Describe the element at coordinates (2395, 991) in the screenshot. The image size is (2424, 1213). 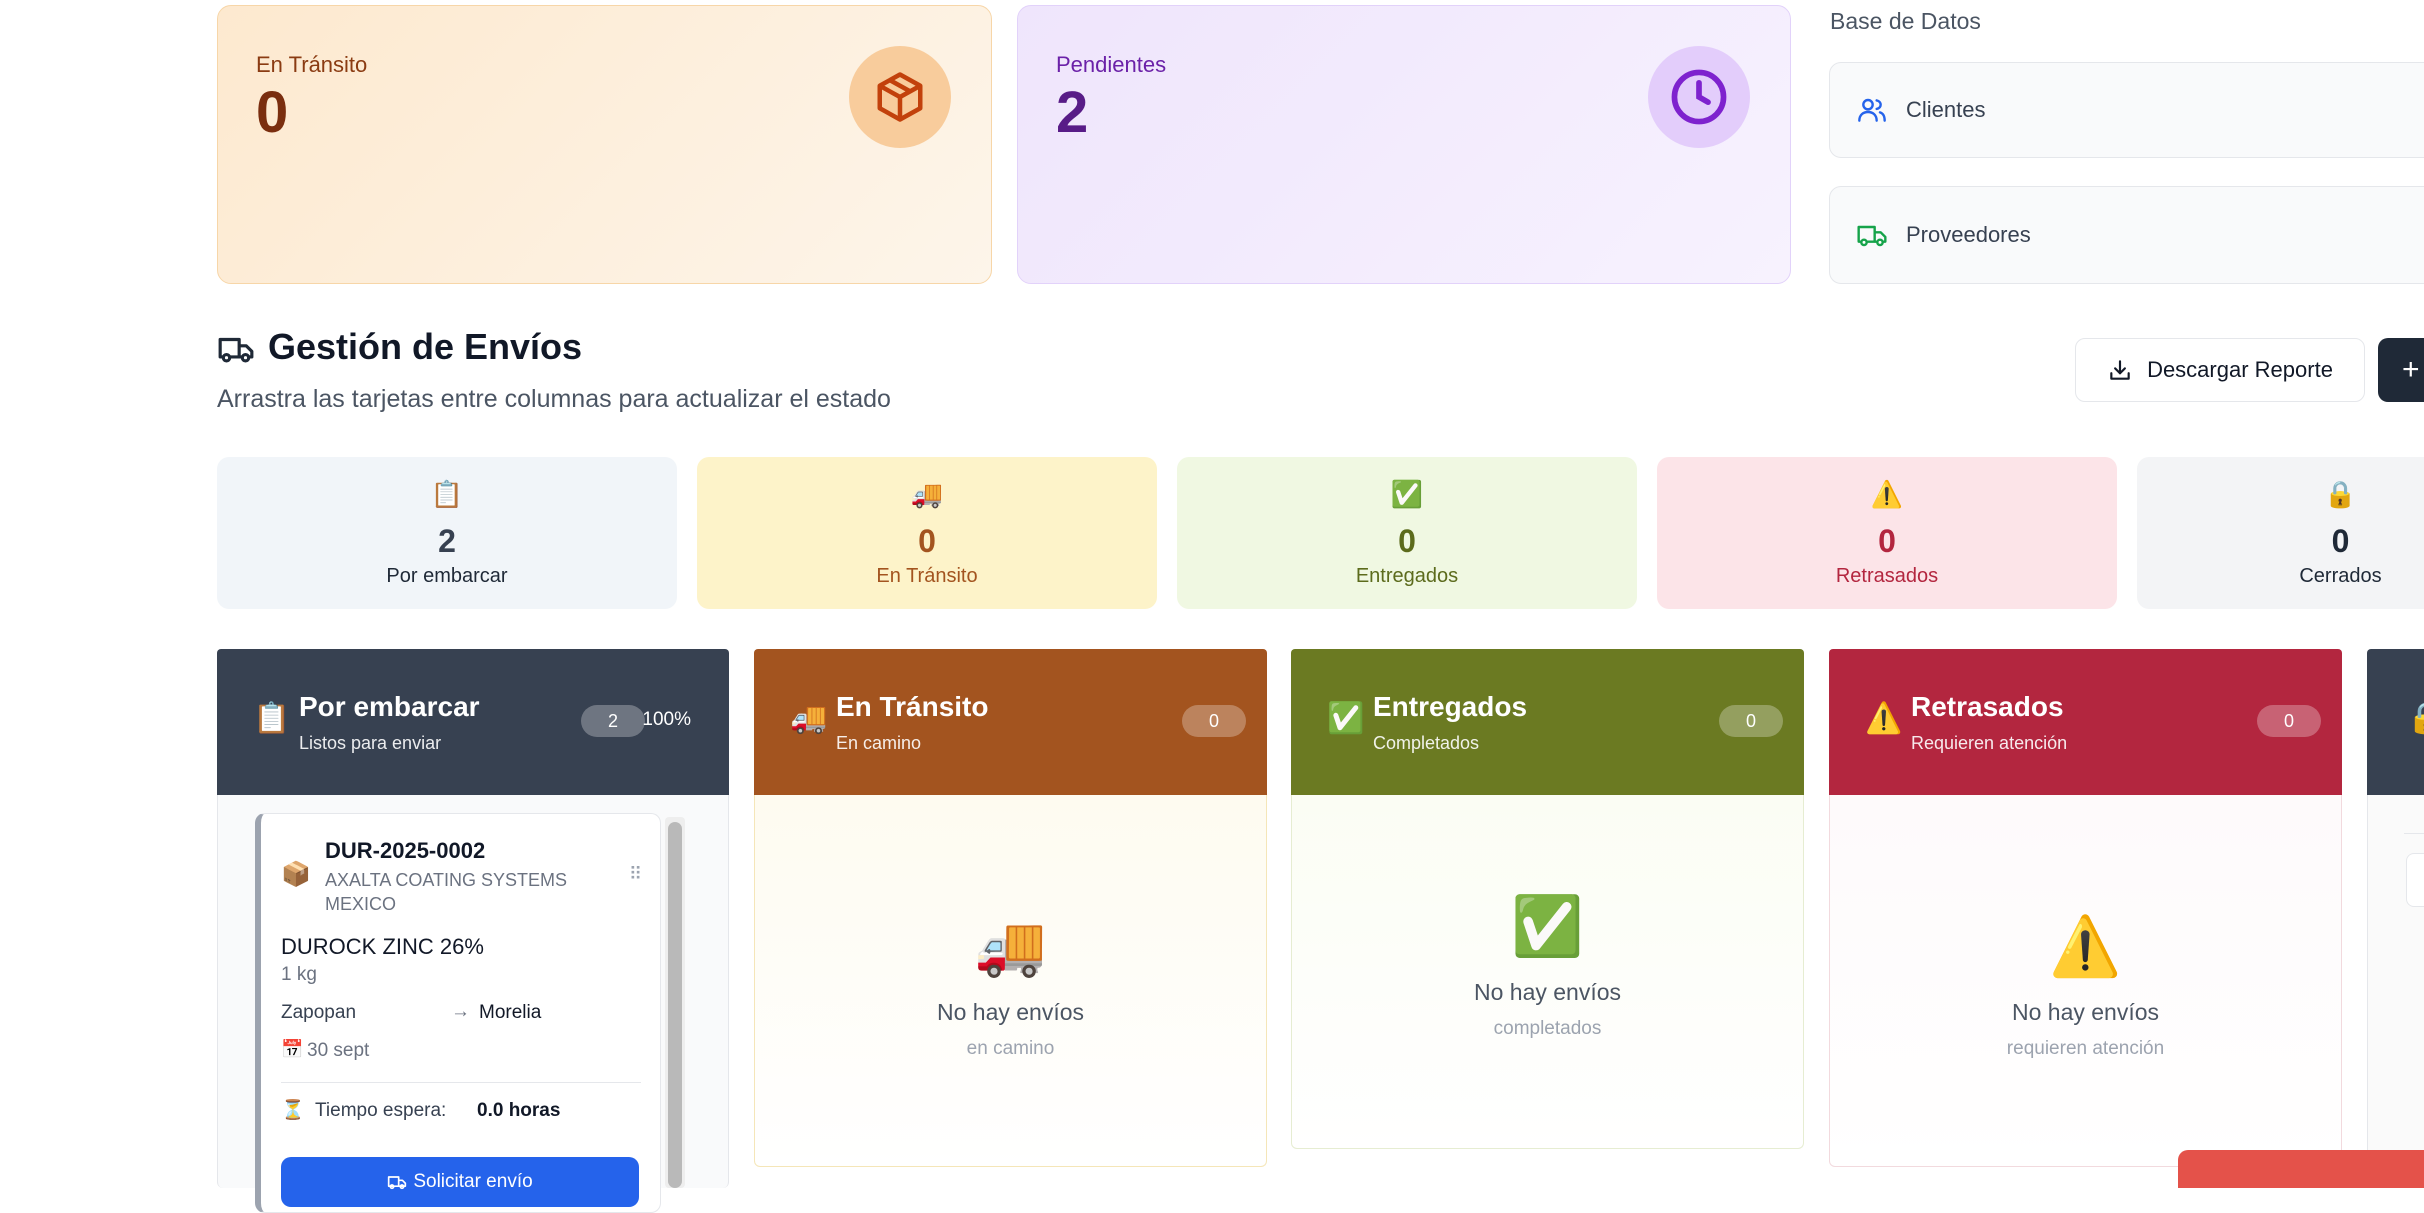
I see `column-body-cerrados` at that location.